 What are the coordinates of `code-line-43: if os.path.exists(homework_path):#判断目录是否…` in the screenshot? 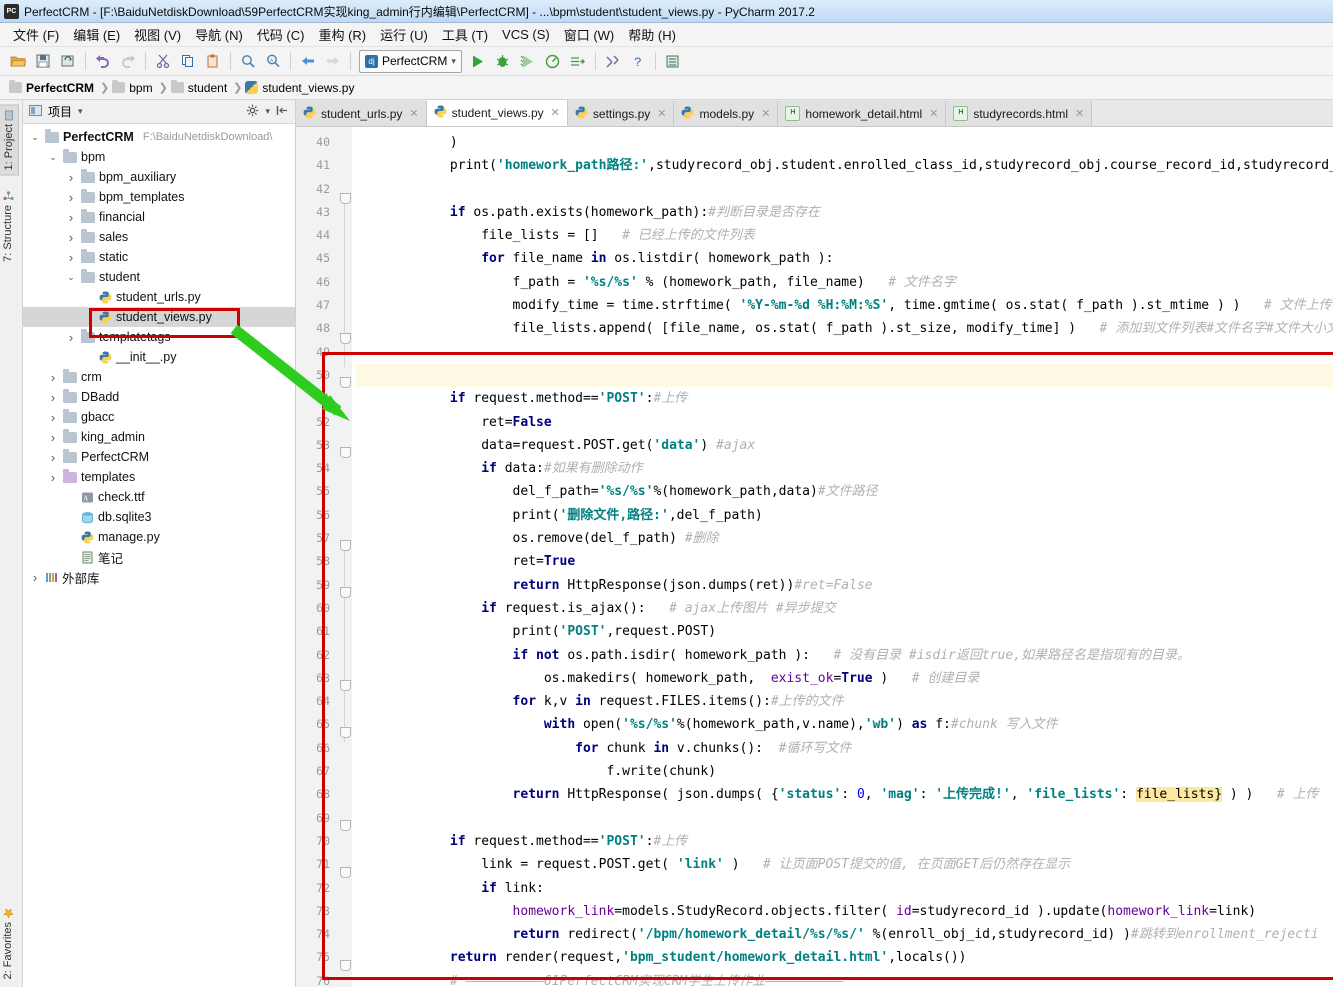 It's located at (844, 212).